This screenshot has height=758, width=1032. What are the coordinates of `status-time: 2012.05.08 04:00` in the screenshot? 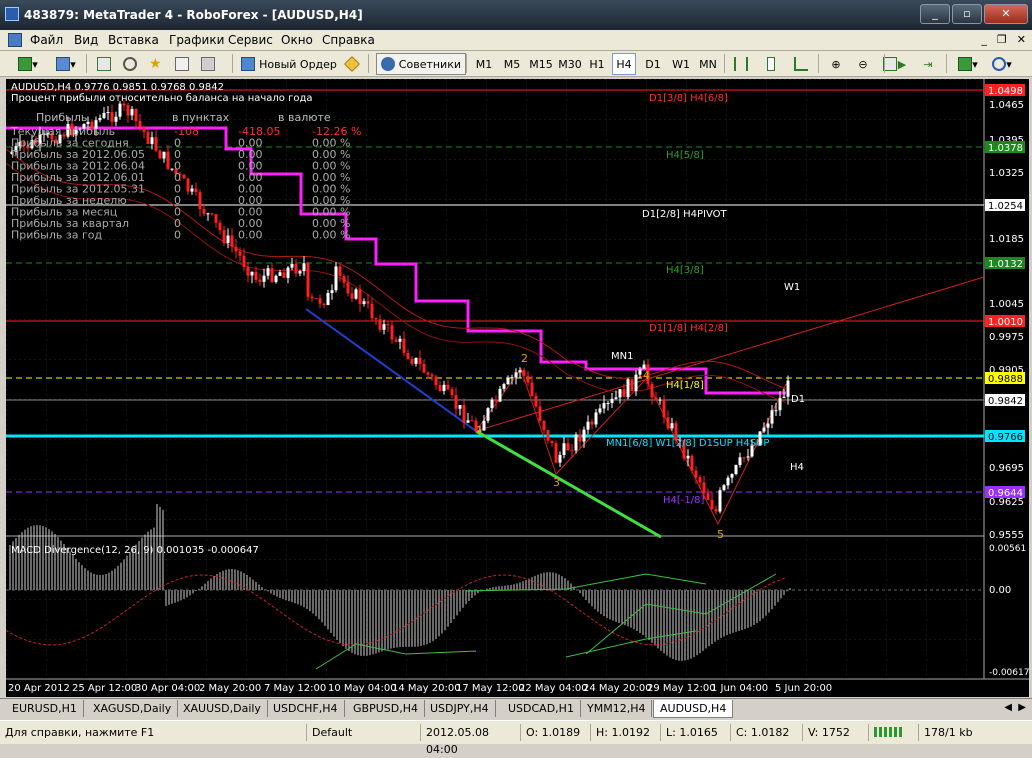 It's located at (471, 740).